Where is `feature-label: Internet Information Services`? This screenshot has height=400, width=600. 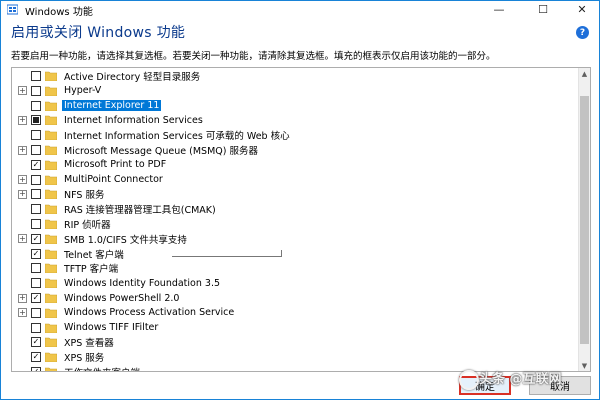
feature-label: Internet Information Services is located at coordinates (133, 120).